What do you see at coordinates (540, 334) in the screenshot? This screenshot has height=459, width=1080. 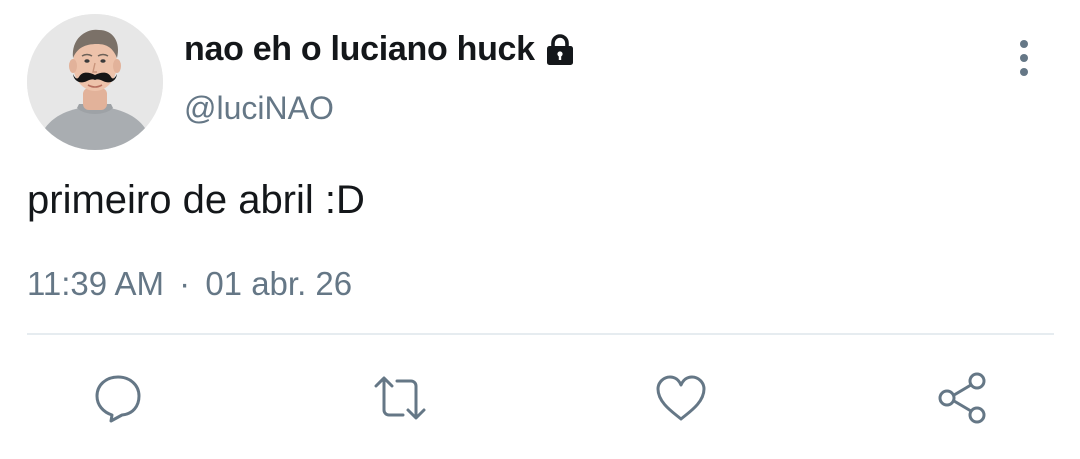 I see `divider` at bounding box center [540, 334].